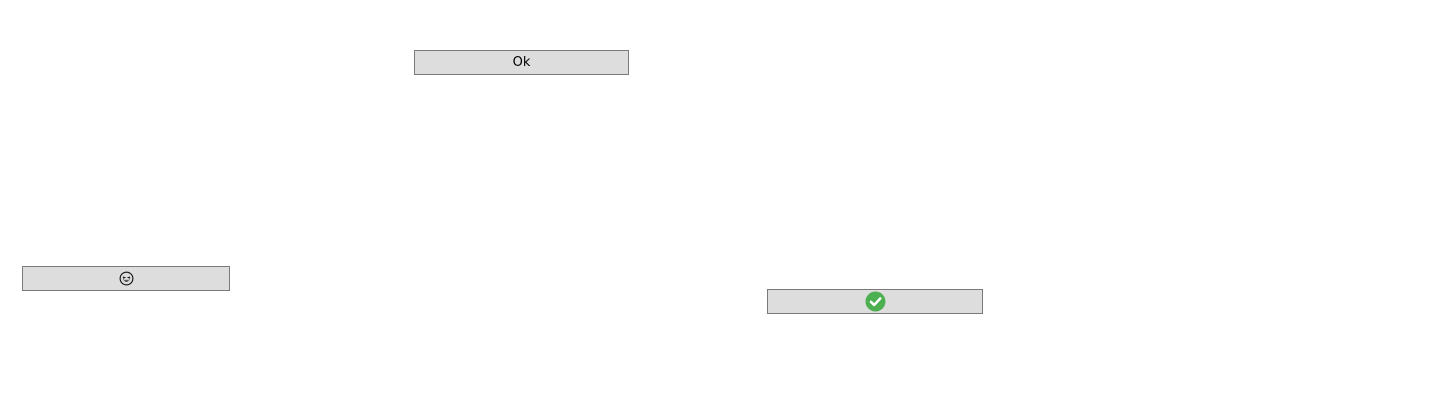 The height and width of the screenshot is (402, 1440). I want to click on emoji-button, so click(126, 278).